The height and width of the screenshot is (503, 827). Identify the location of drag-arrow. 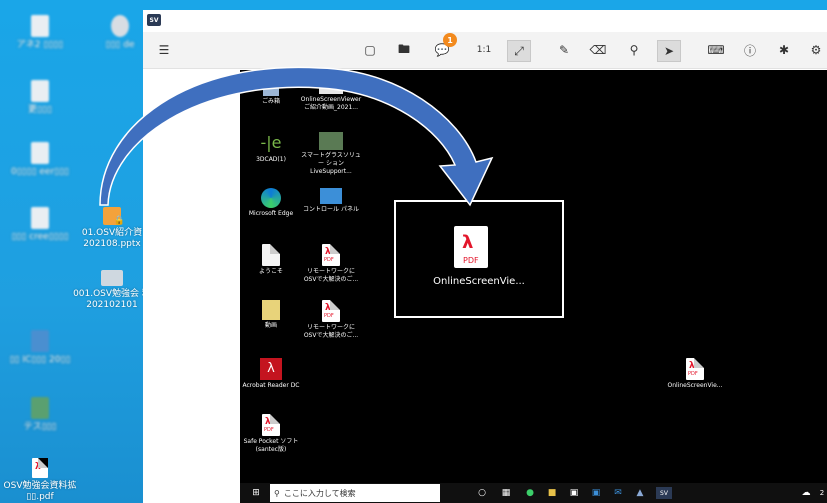
(296, 136).